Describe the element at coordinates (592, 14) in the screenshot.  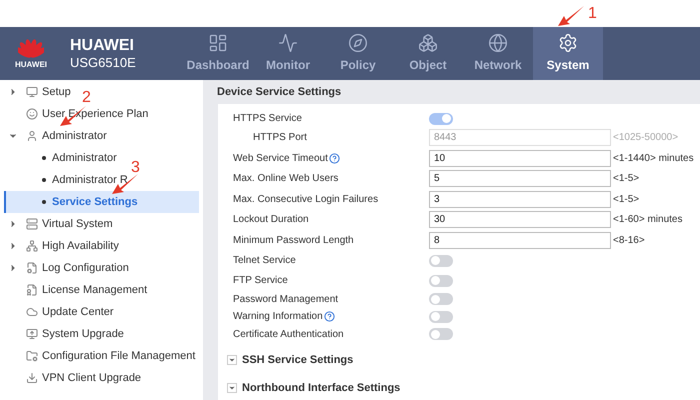
I see `annotation-number: 1` at that location.